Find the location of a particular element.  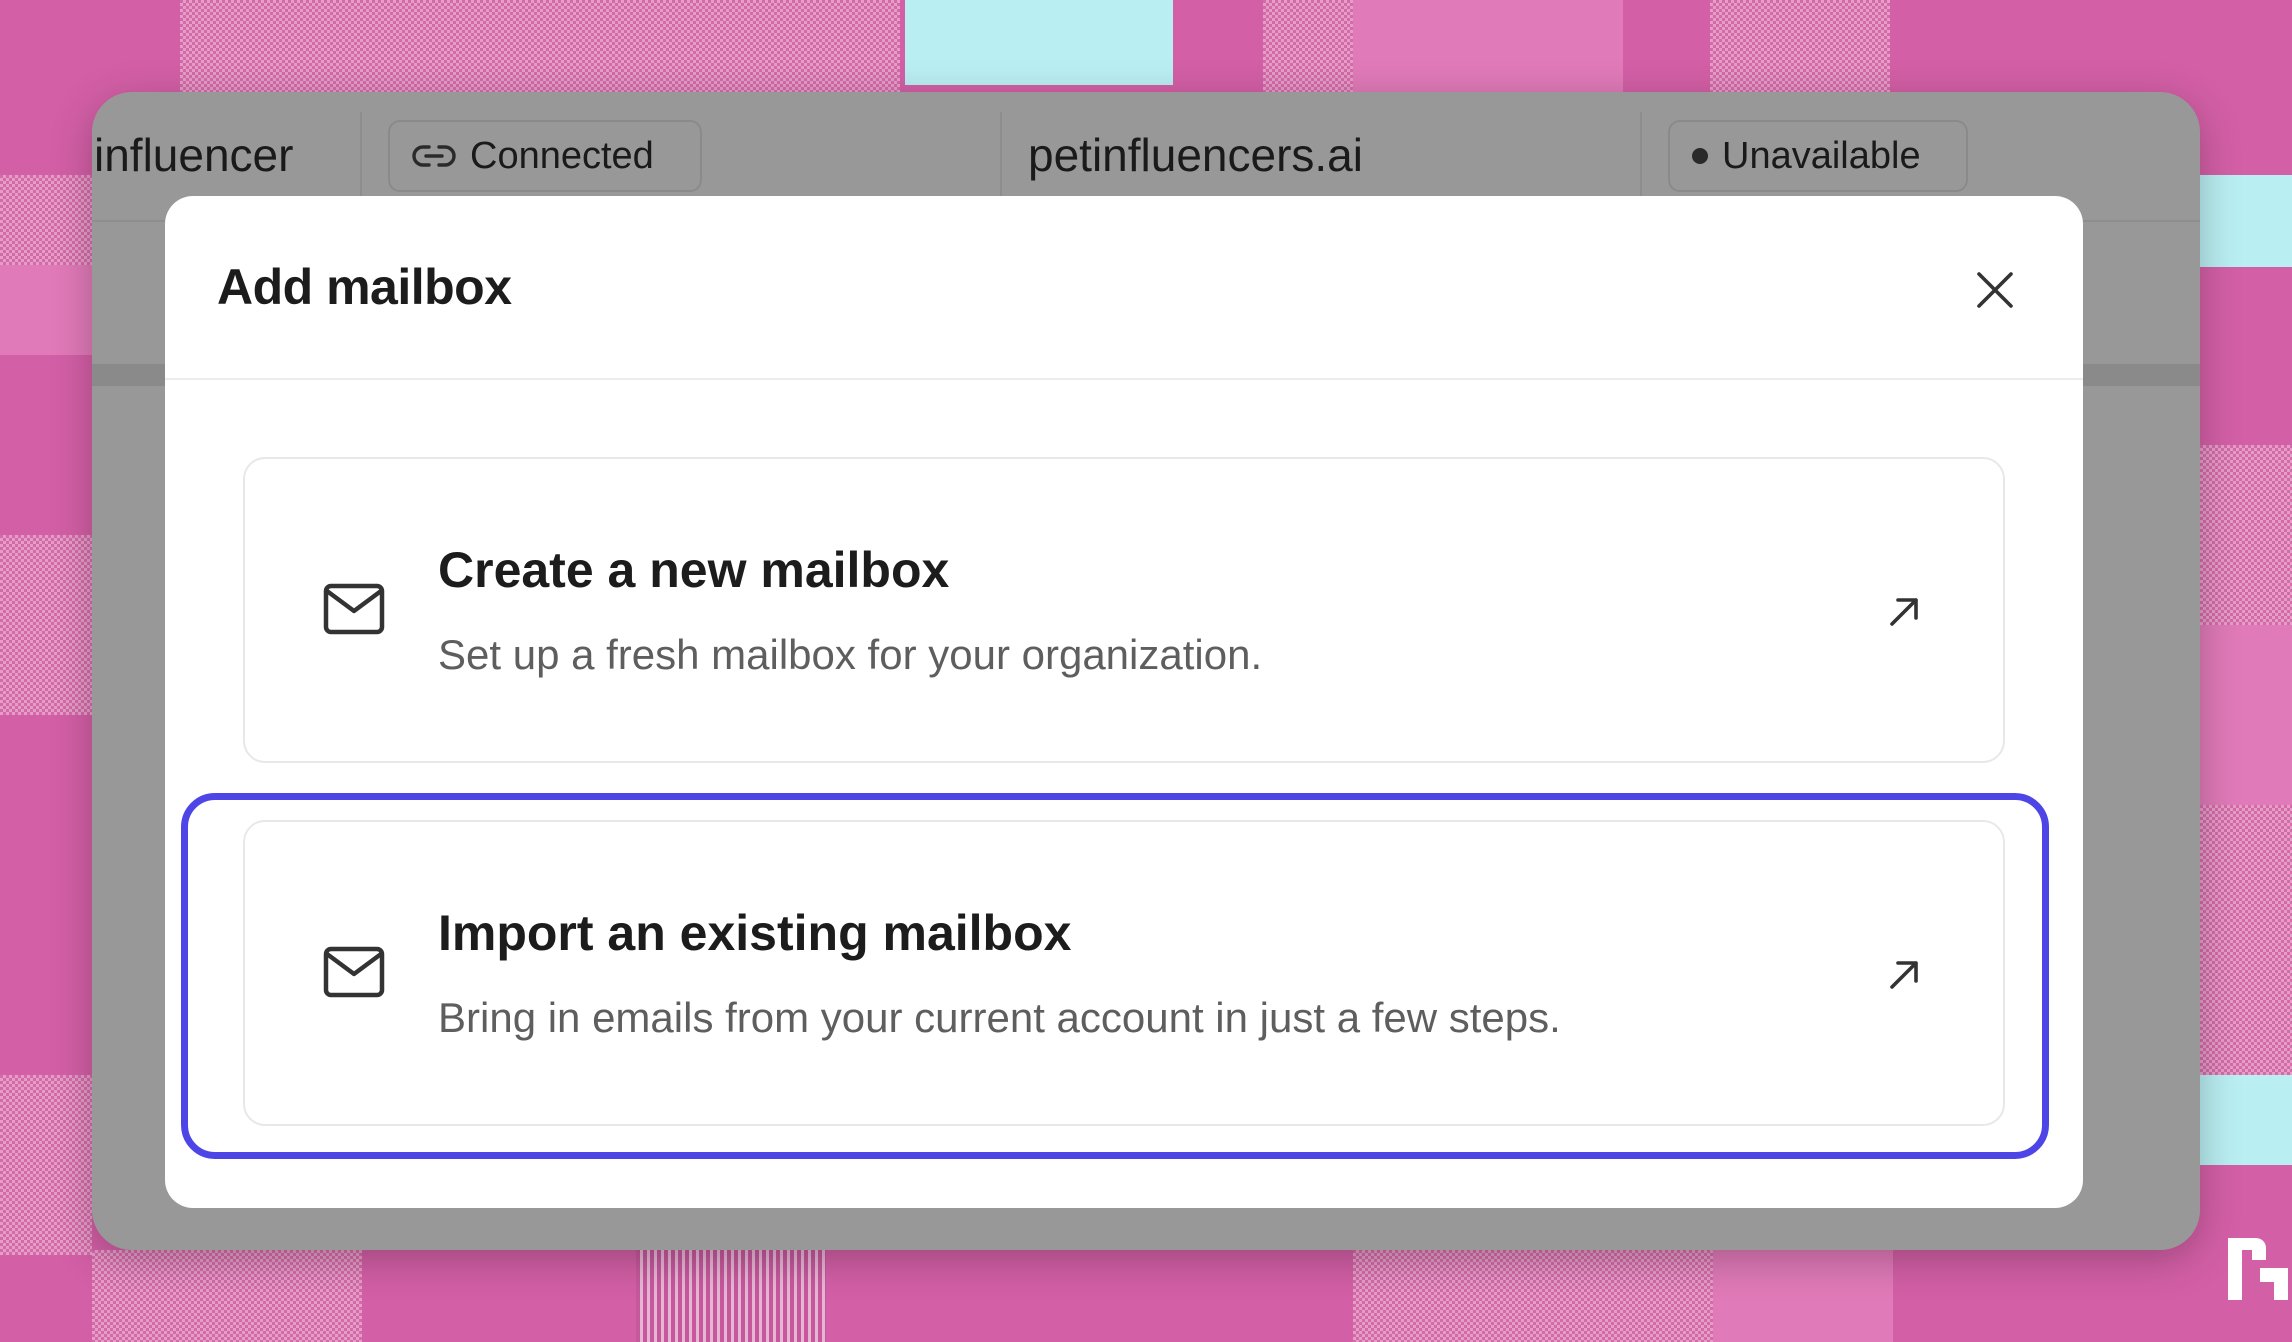

dialog-header: Add mailbox is located at coordinates (1124, 288).